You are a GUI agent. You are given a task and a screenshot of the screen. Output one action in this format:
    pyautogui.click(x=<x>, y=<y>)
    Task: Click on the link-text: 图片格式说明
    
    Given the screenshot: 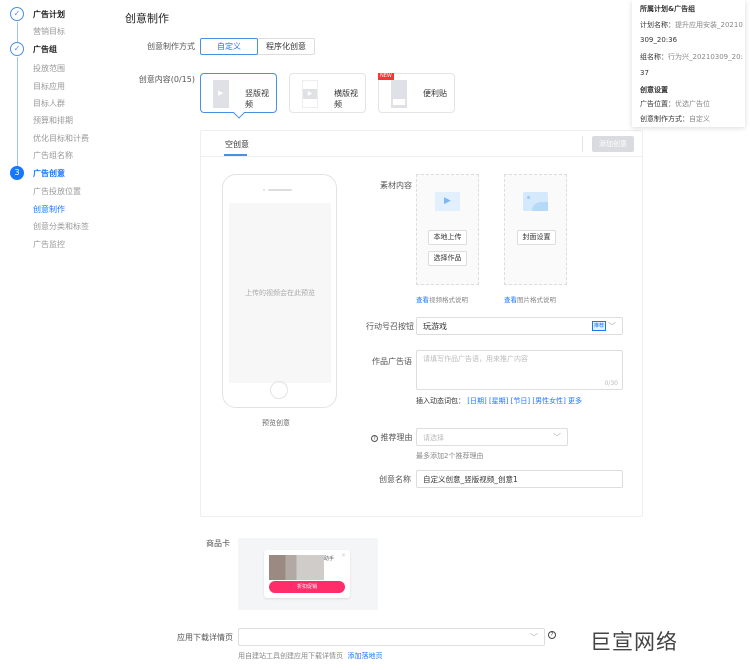 What is the action you would take?
    pyautogui.click(x=536, y=300)
    